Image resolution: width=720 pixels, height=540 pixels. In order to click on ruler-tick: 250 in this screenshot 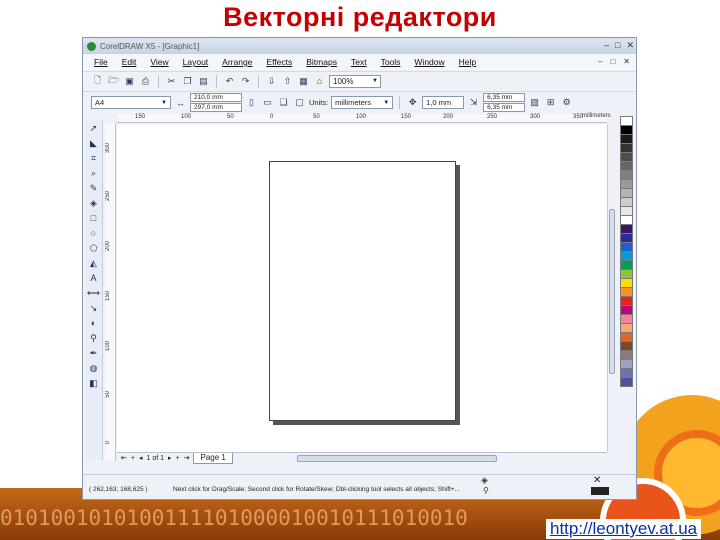, I will do `click(492, 117)`.